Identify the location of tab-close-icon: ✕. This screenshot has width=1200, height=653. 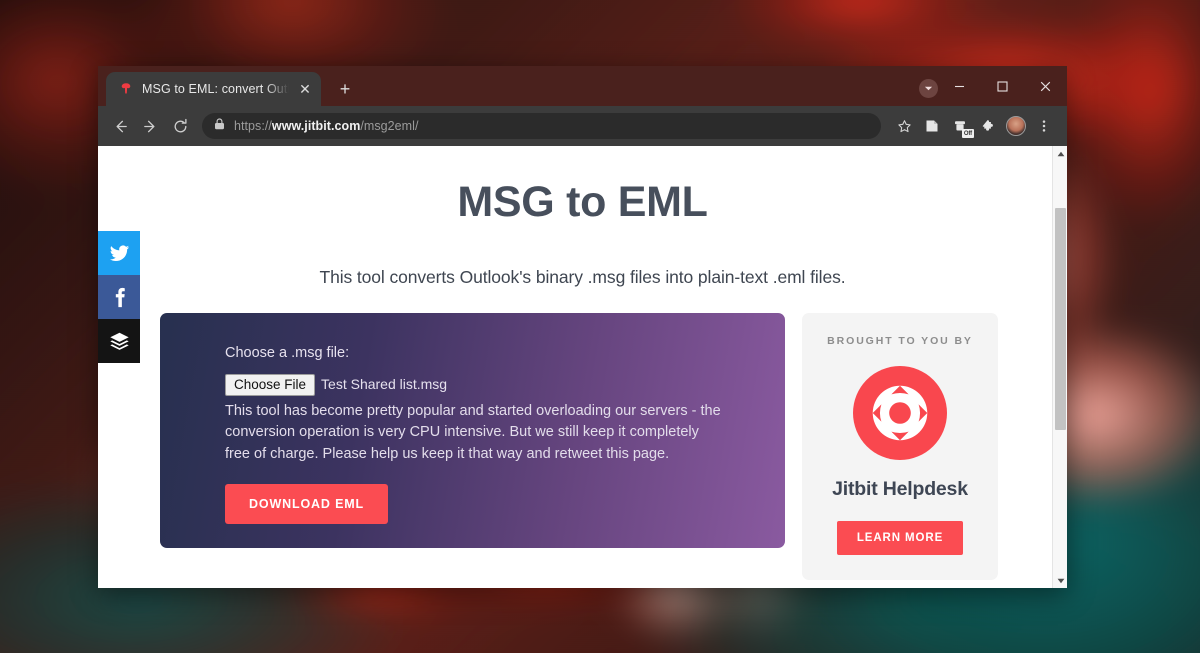
(305, 89).